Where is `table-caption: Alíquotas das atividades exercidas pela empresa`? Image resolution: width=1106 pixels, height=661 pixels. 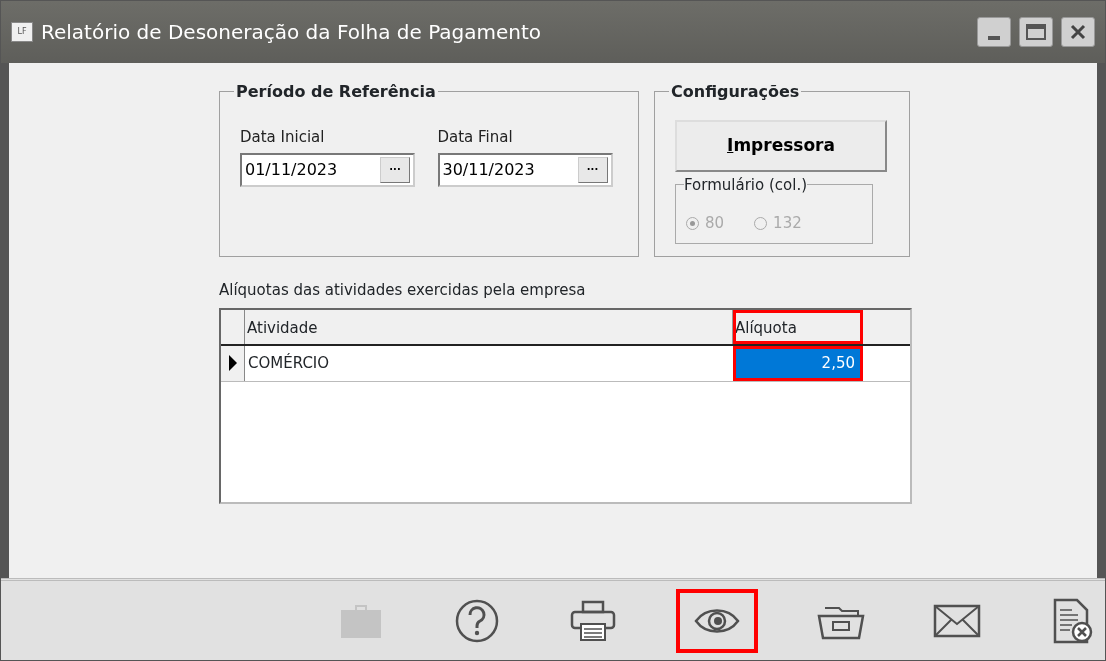
table-caption: Alíquotas das atividades exercidas pela empresa is located at coordinates (403, 290).